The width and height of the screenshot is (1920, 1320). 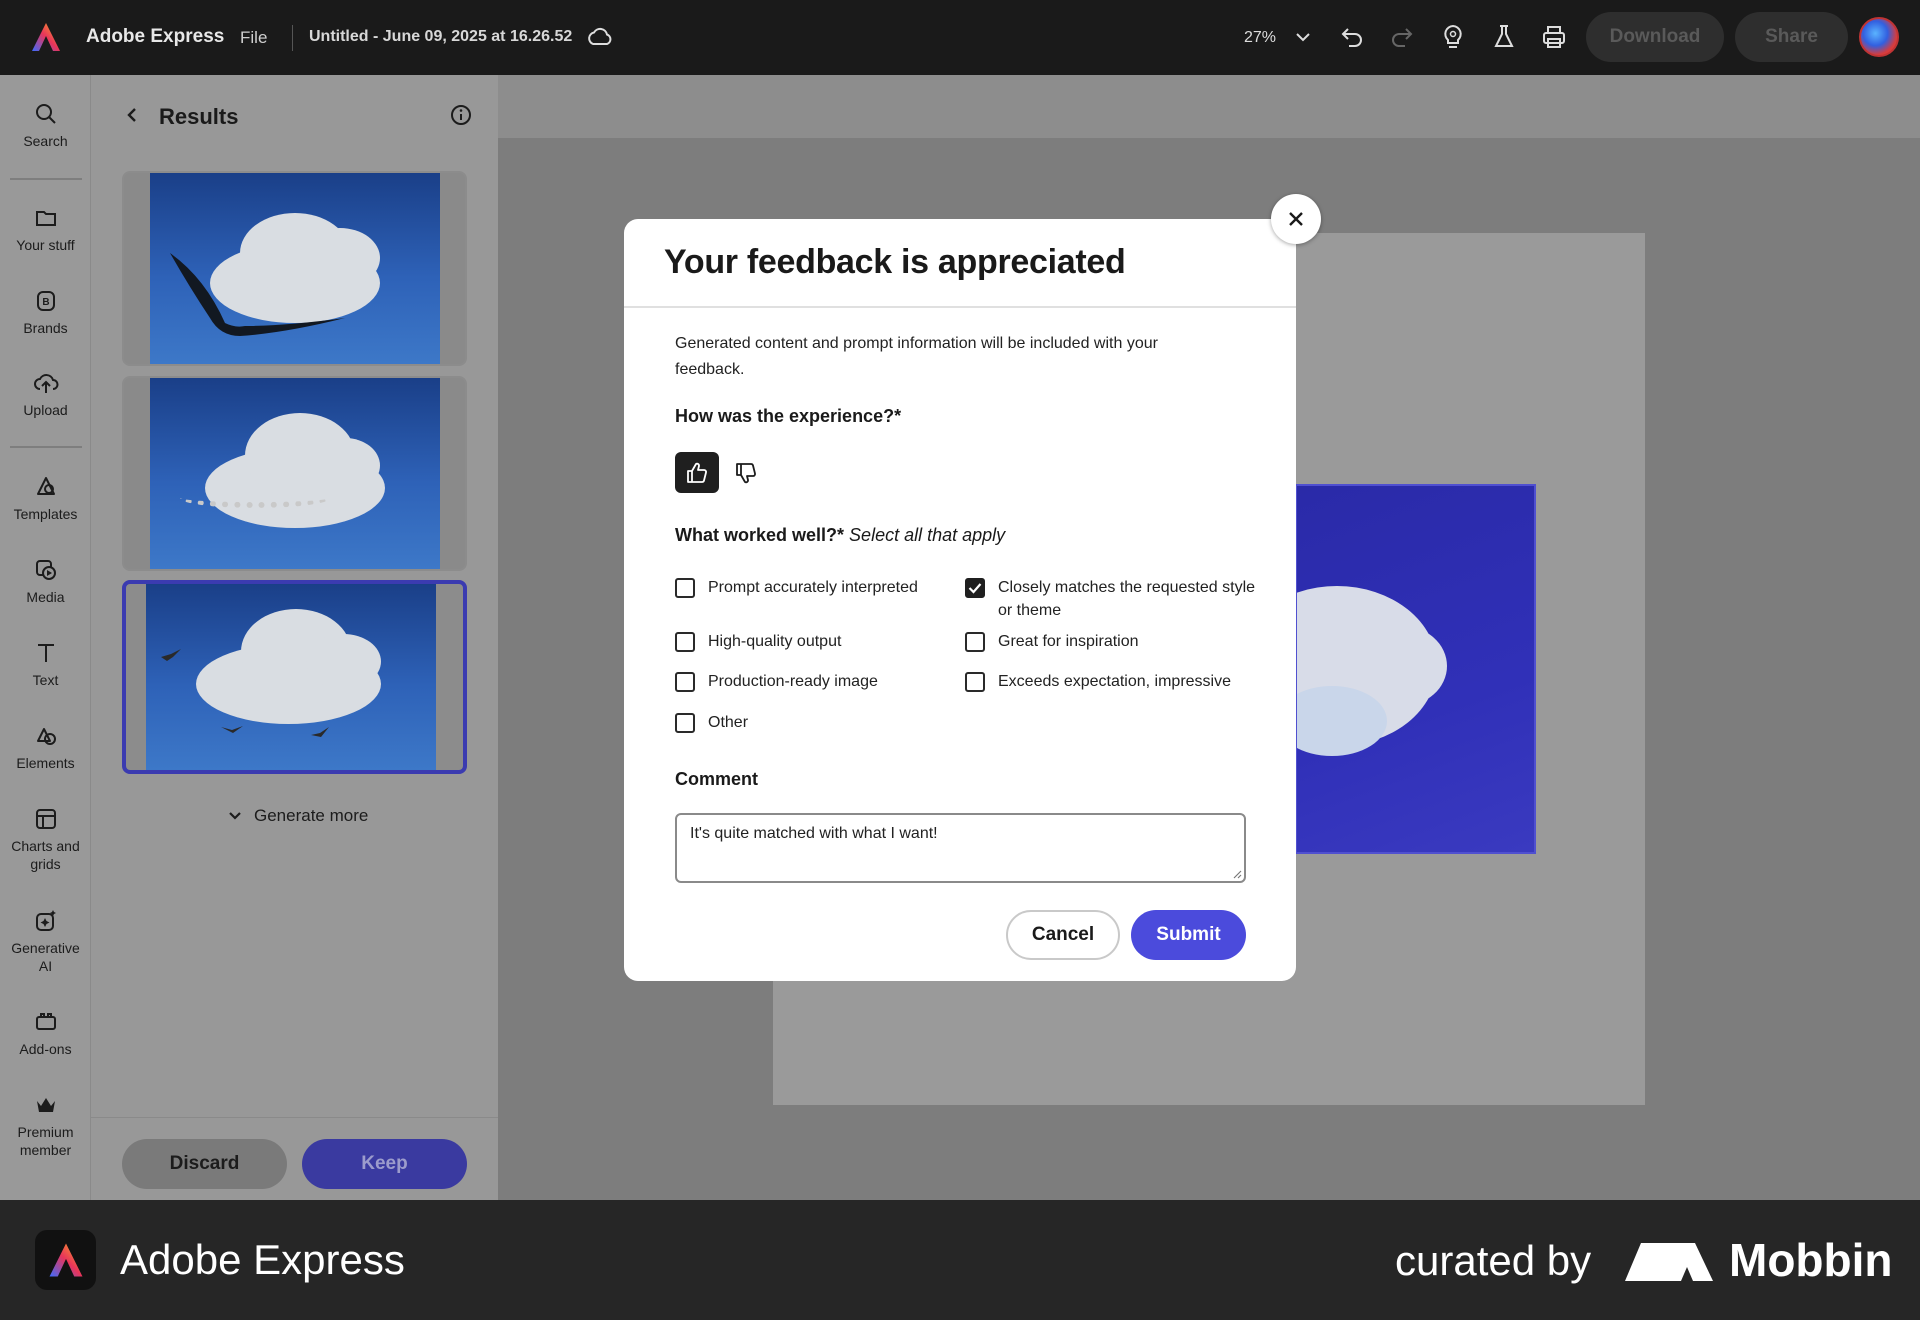 What do you see at coordinates (813, 587) in the screenshot?
I see `option-label: Prompt accurately interpreted` at bounding box center [813, 587].